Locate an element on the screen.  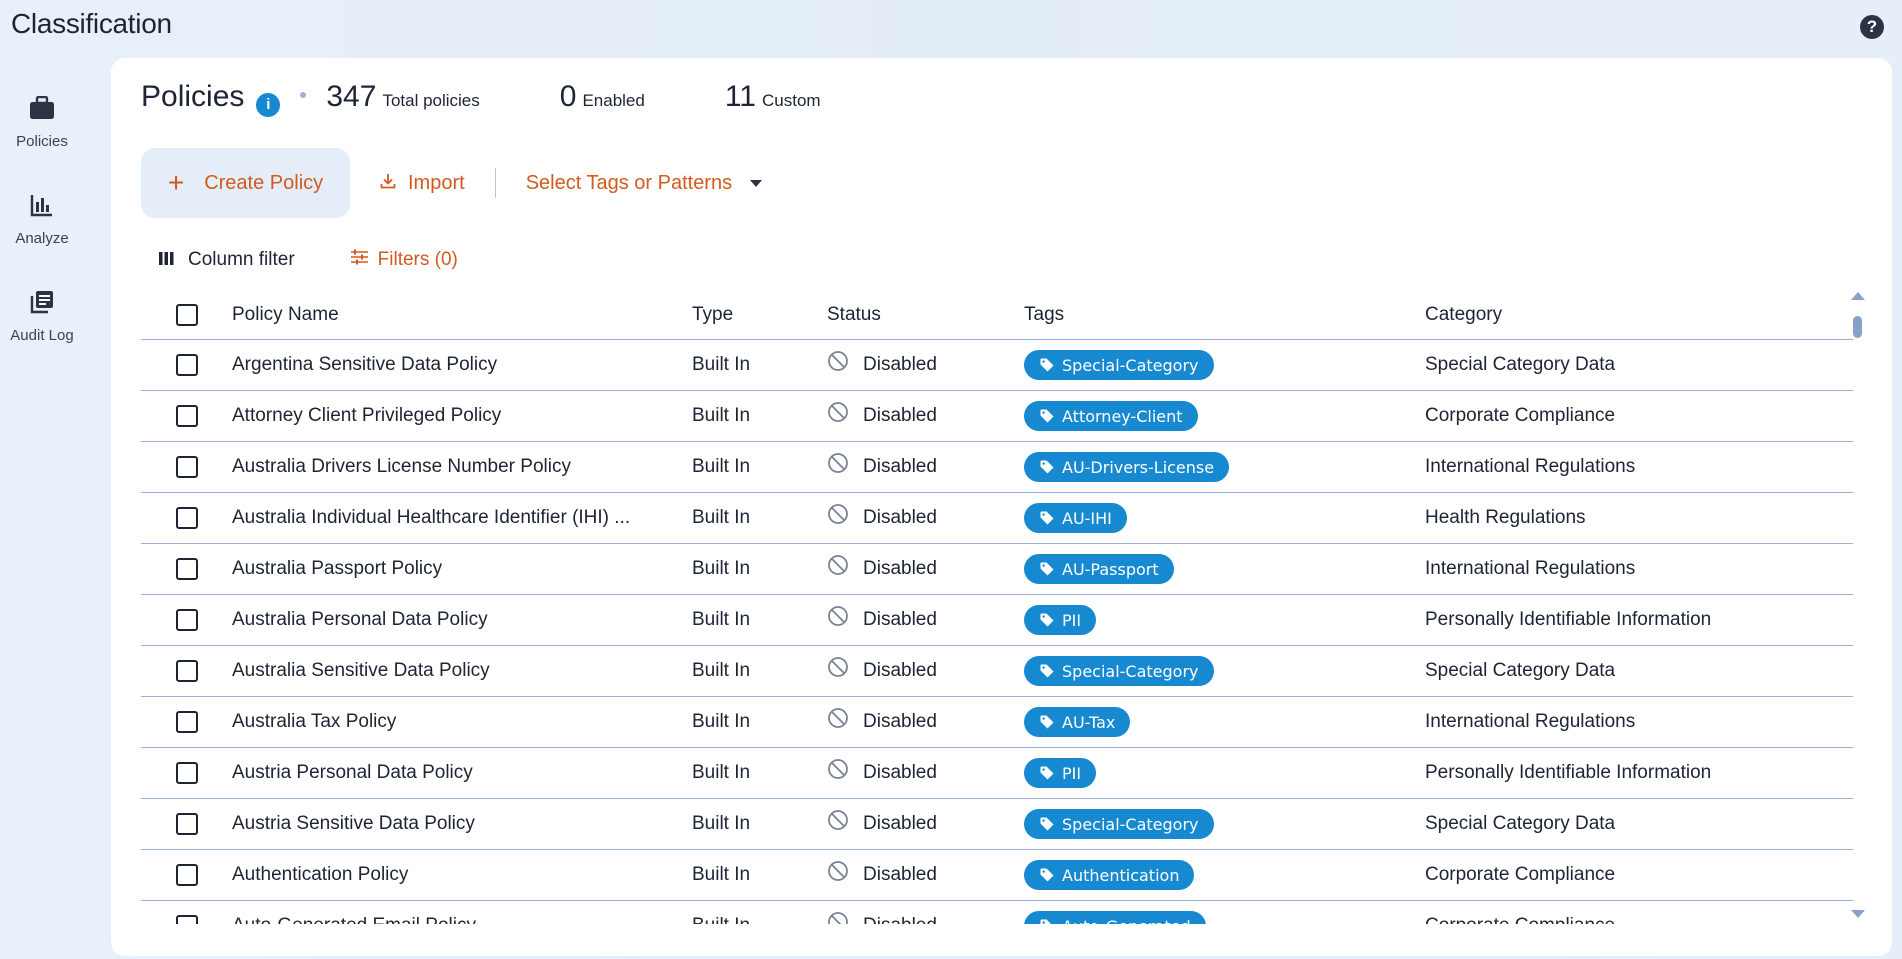
tag-label: Special-Category is located at coordinates (1130, 365).